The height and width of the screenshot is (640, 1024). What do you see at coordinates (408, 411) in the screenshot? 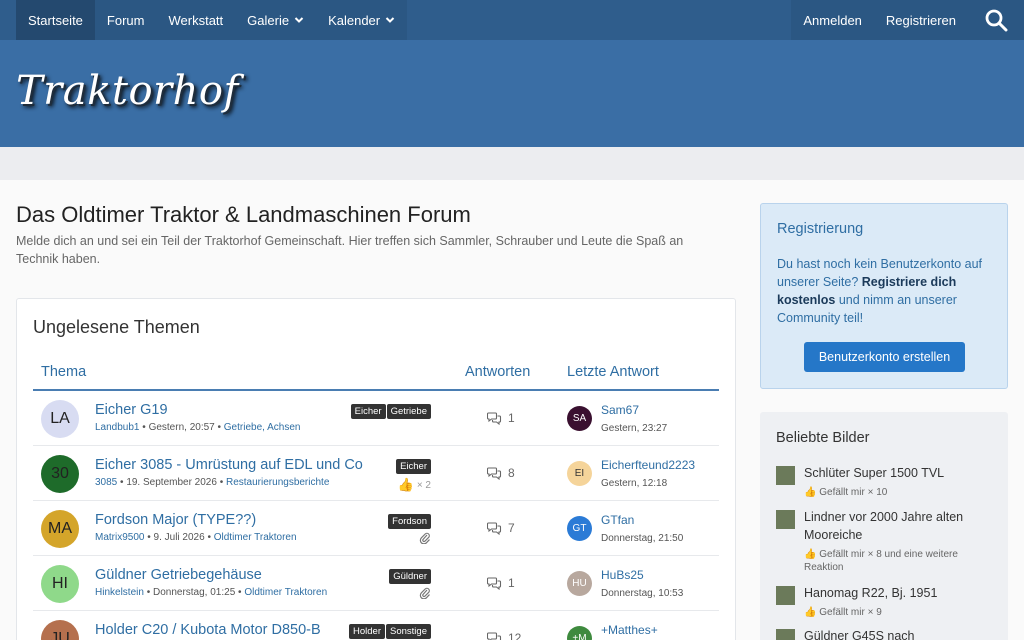
I see `tag-badge: Getriebe` at bounding box center [408, 411].